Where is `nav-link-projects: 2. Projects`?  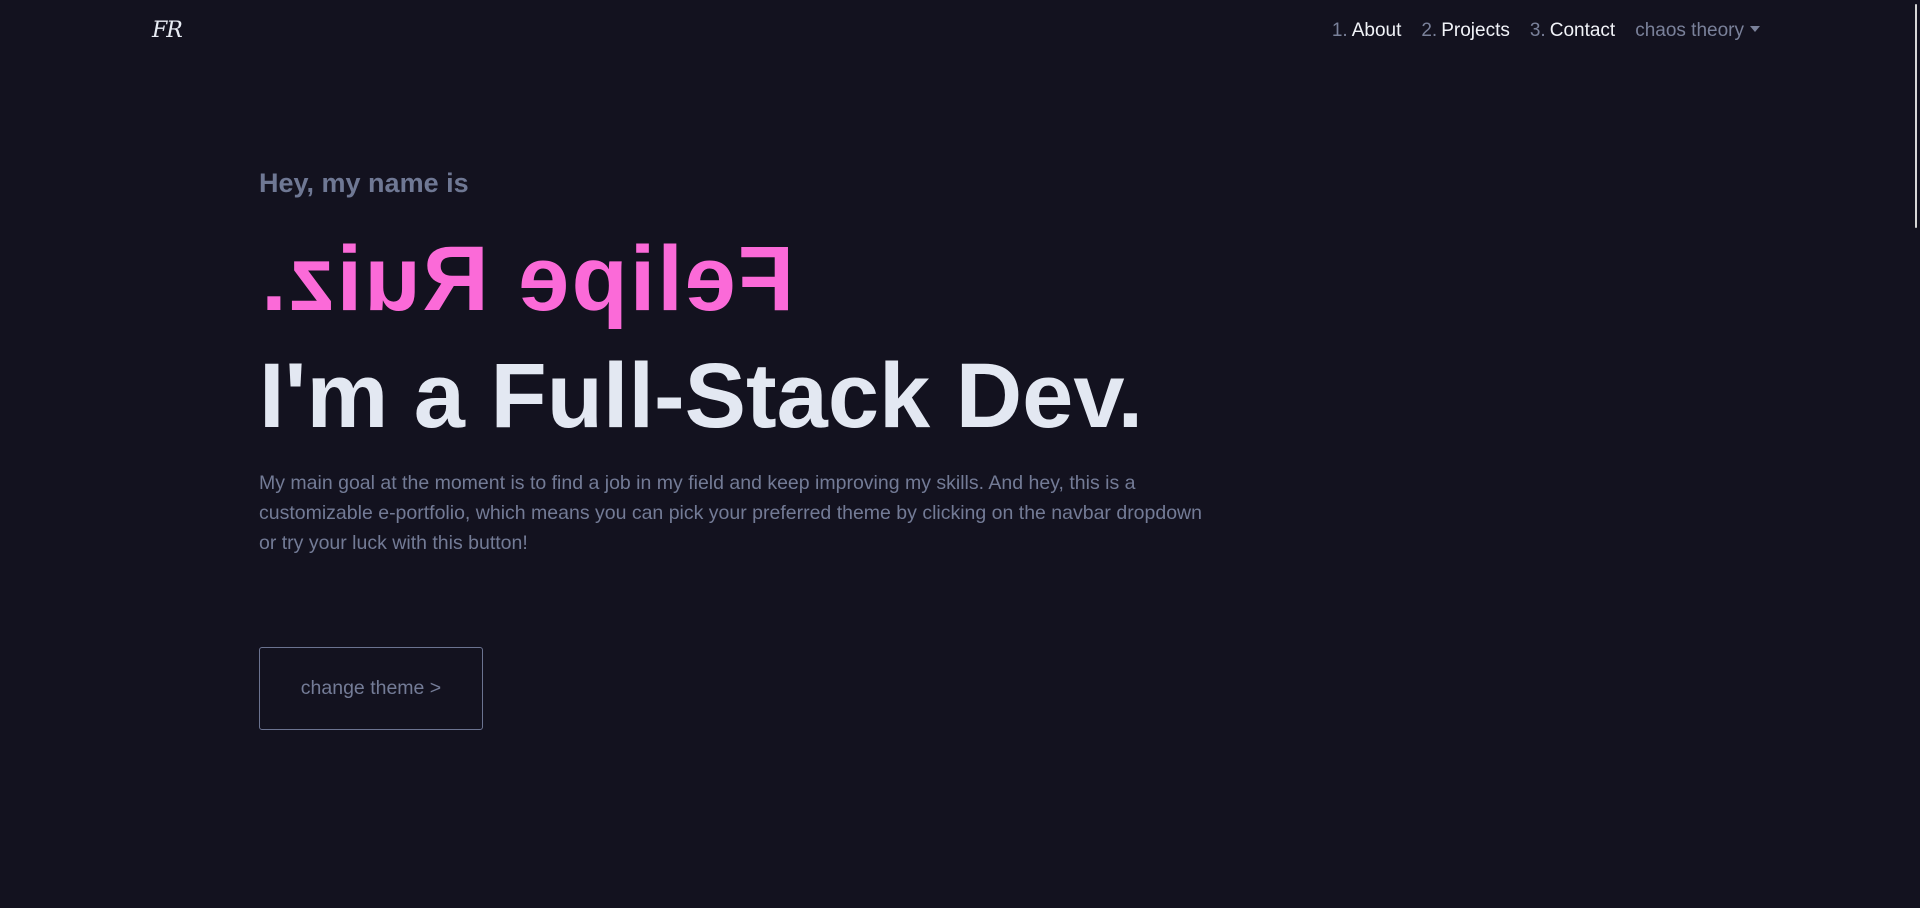 nav-link-projects: 2. Projects is located at coordinates (1465, 31).